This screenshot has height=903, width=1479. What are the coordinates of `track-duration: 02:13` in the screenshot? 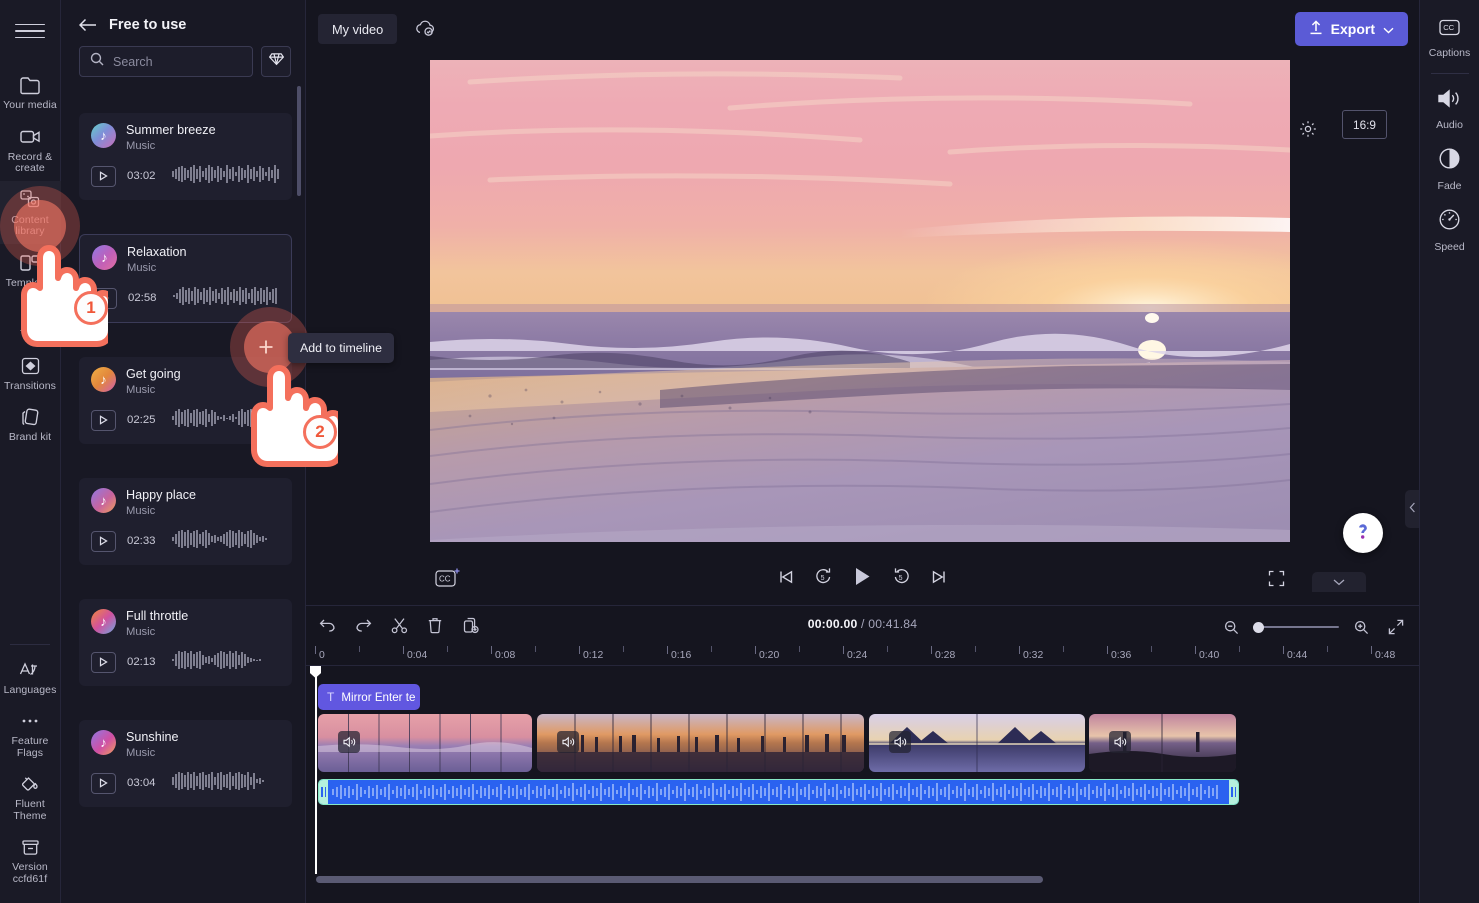 It's located at (141, 662).